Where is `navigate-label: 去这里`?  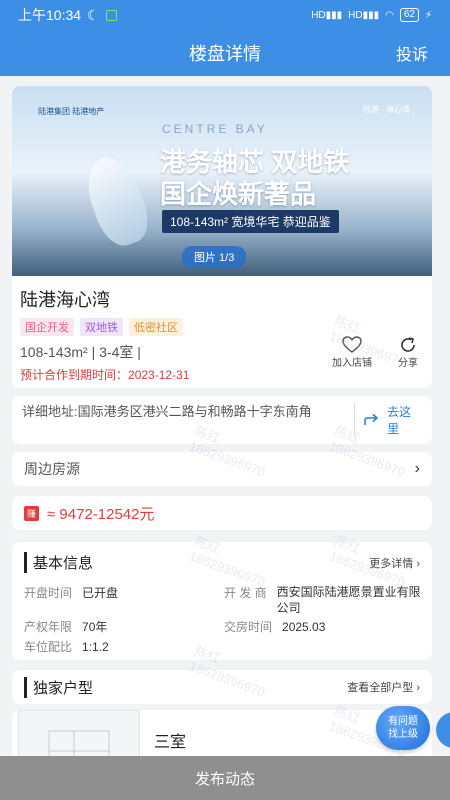 navigate-label: 去这里 is located at coordinates (399, 420).